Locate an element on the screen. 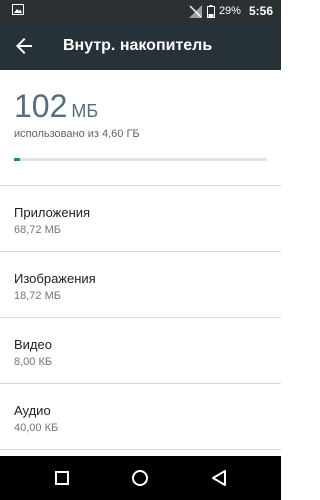 This screenshot has width=320, height=500. category-size: 40,00 КБ is located at coordinates (36, 428).